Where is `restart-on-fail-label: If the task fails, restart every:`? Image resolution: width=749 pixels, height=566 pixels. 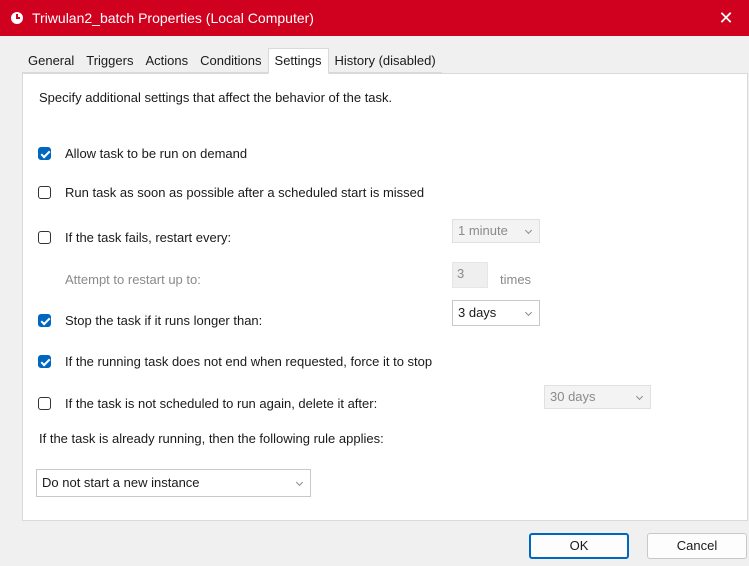
restart-on-fail-label: If the task fails, restart every: is located at coordinates (148, 237).